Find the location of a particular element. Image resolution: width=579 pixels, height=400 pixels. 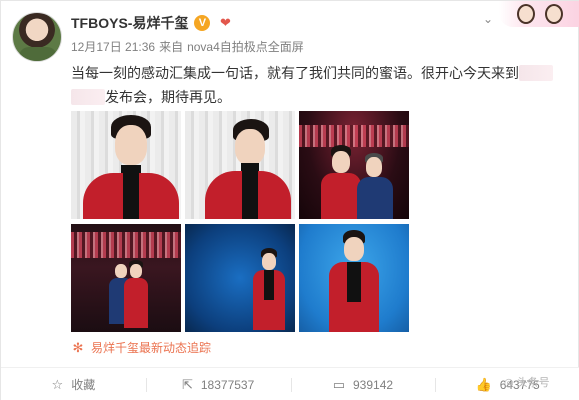

repost-button: ⇱ 18377537 is located at coordinates (218, 384).